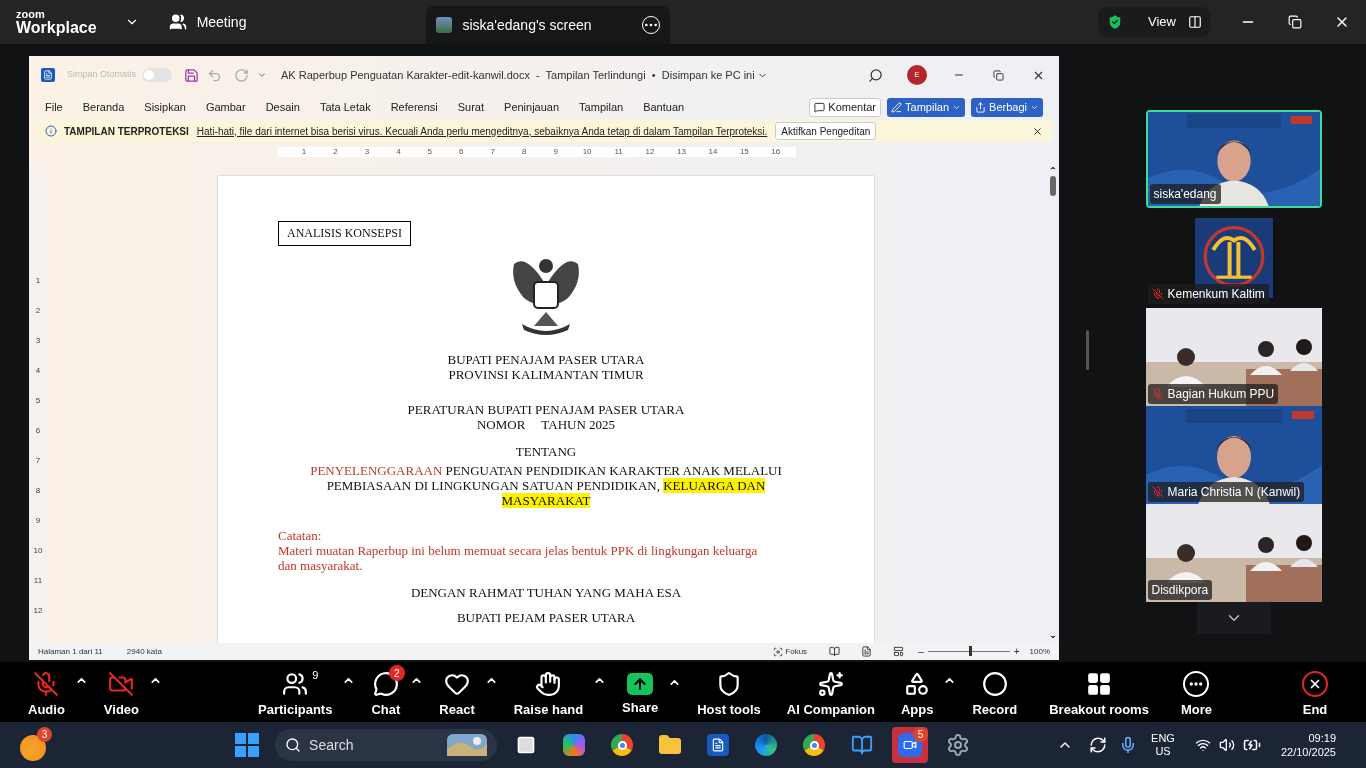  What do you see at coordinates (640, 684) in the screenshot?
I see `share-icon` at bounding box center [640, 684].